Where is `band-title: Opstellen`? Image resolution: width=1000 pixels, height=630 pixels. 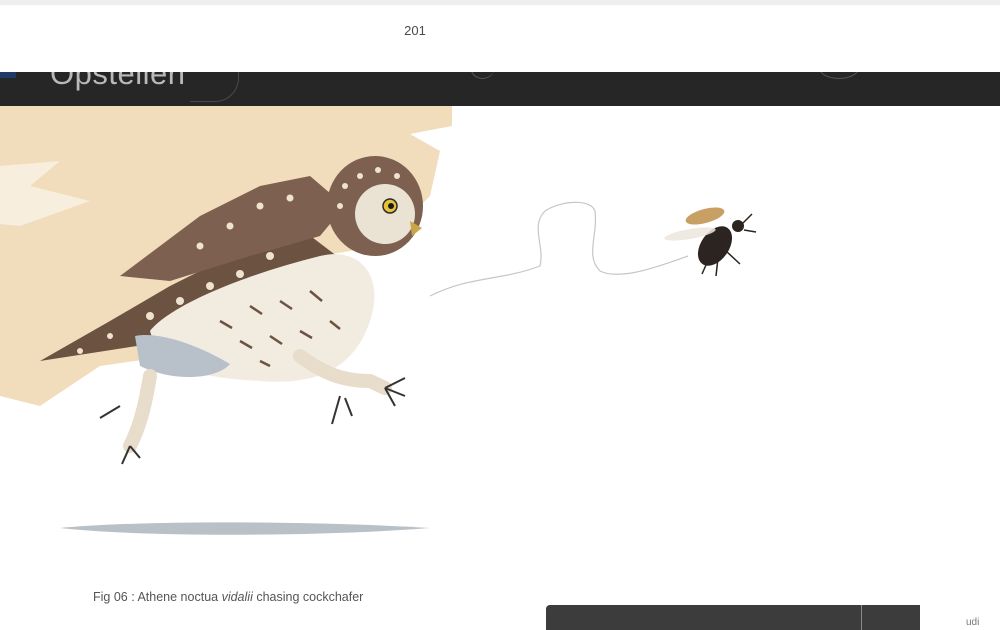
band-title: Opstellen is located at coordinates (118, 81).